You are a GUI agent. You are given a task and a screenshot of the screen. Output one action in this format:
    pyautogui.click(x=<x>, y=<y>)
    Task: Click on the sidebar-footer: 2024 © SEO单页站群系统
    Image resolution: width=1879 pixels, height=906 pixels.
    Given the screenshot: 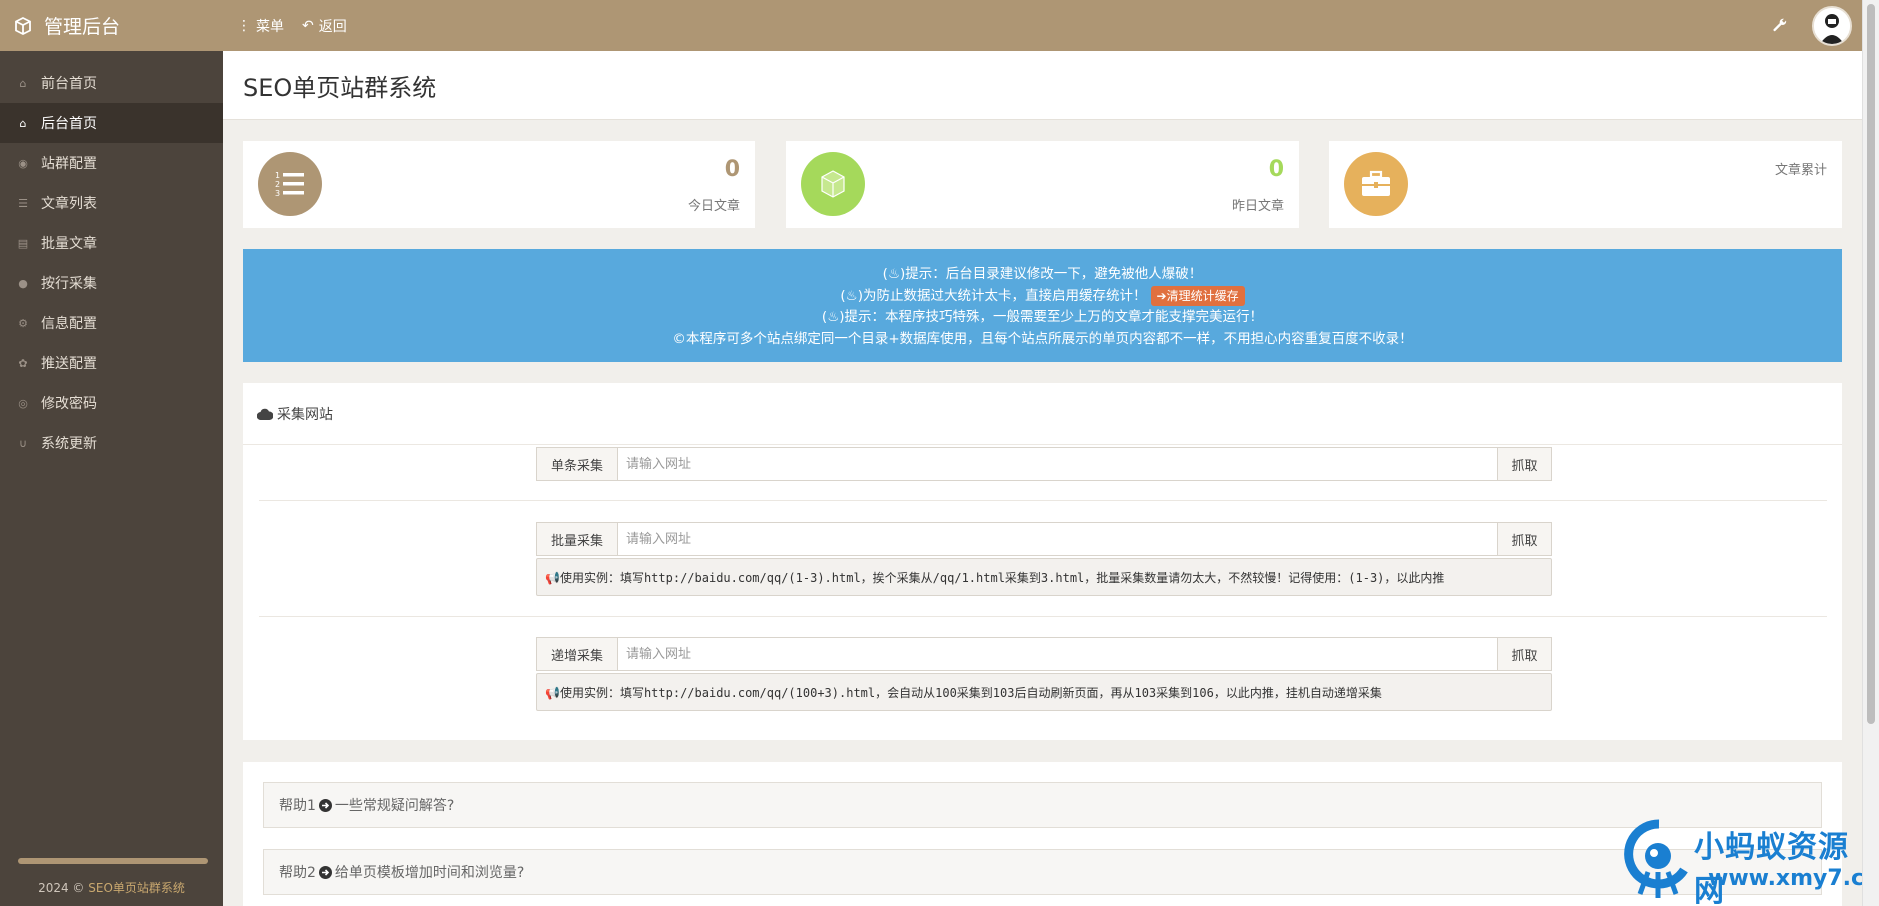 What is the action you would take?
    pyautogui.click(x=111, y=887)
    